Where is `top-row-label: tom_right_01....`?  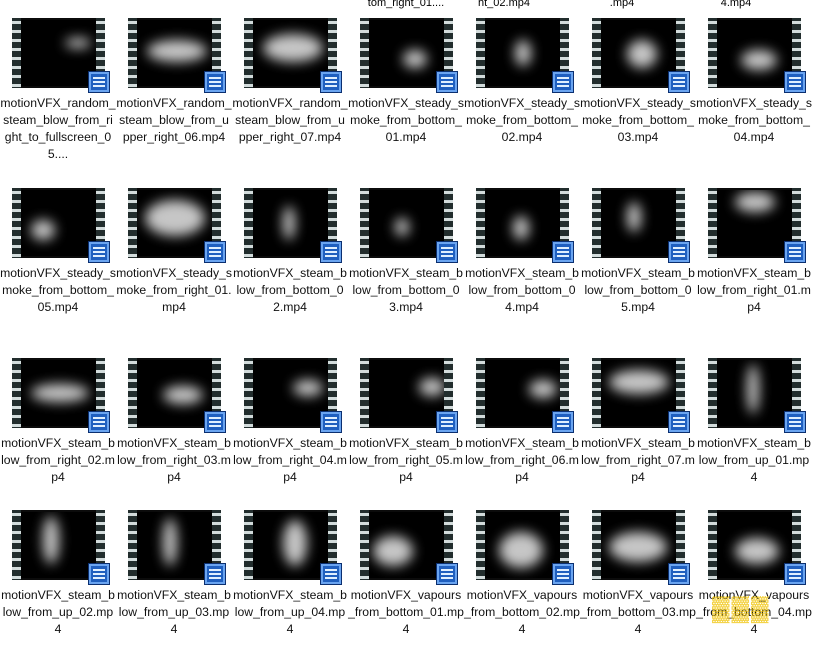 top-row-label: tom_right_01.... is located at coordinates (406, 4).